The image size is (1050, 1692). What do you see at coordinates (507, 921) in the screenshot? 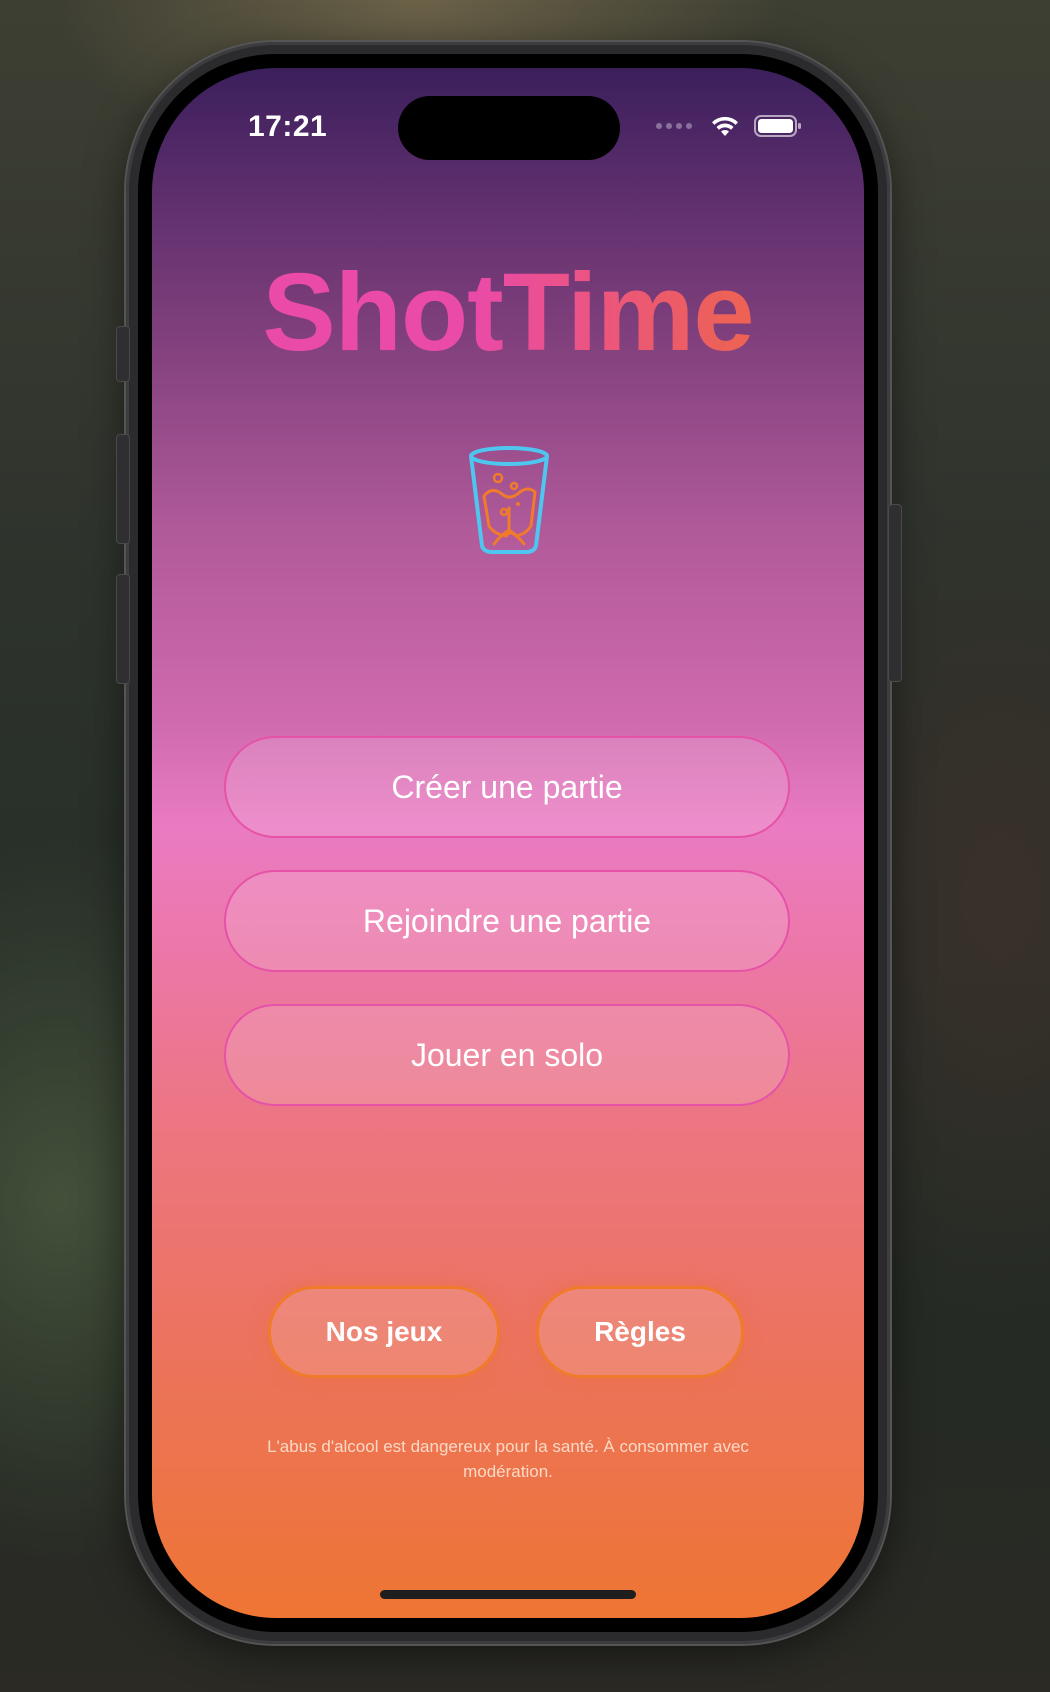
I see `join-game-button: Rejoindre une partie` at bounding box center [507, 921].